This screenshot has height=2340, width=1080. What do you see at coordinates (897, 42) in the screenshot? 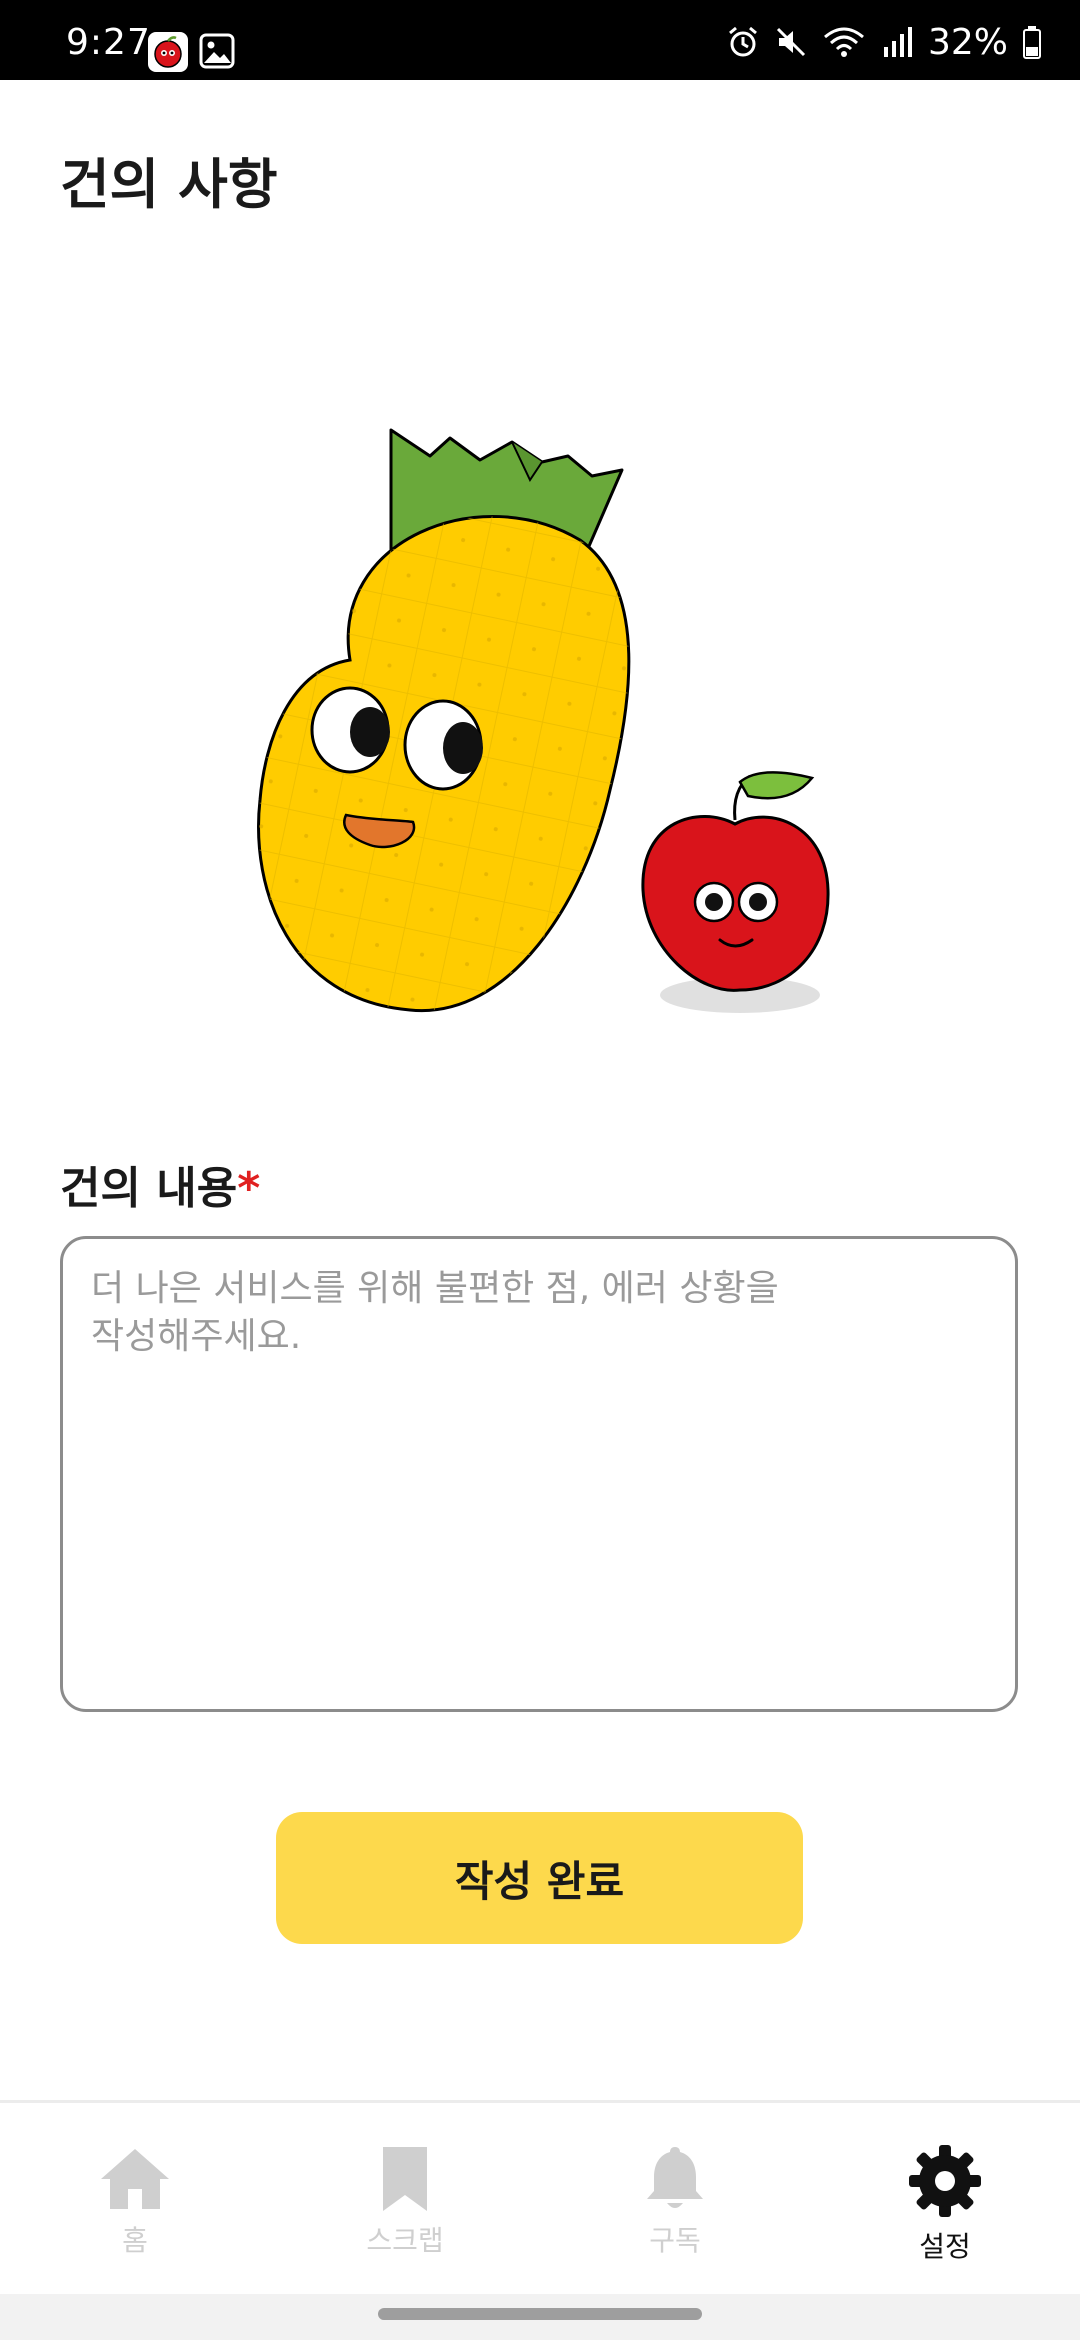
I see `signal-icon` at bounding box center [897, 42].